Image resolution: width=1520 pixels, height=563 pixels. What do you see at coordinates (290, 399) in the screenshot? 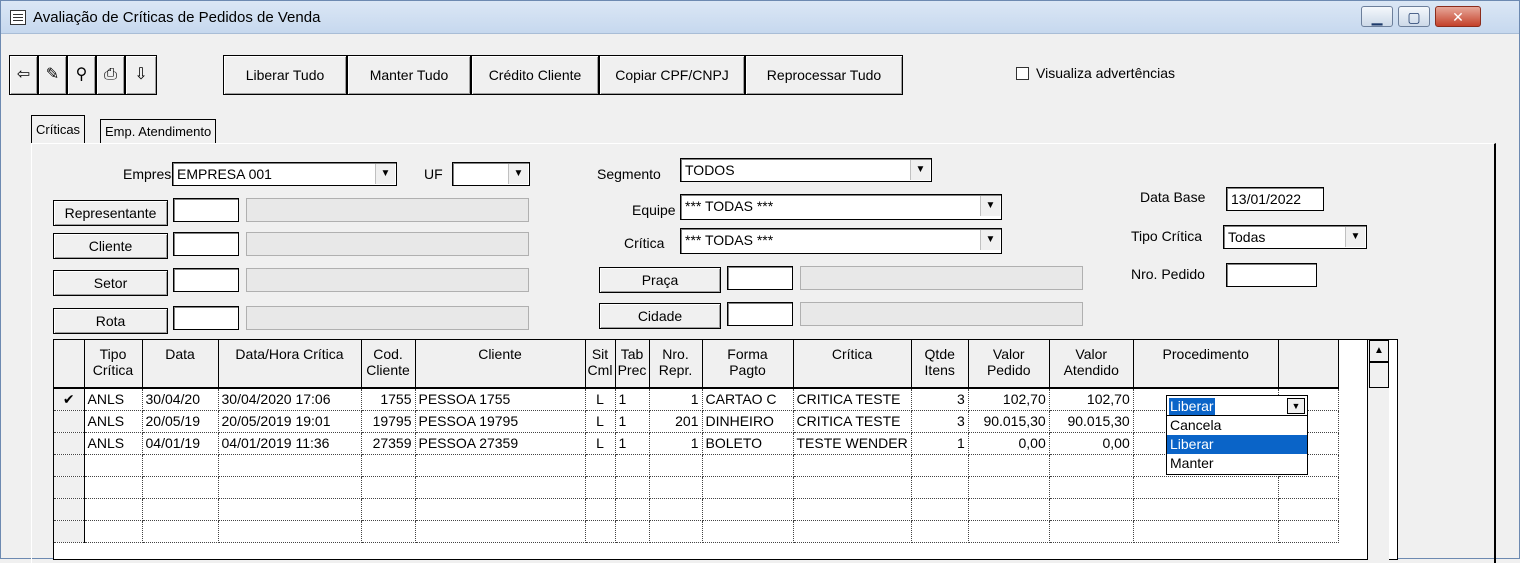
I see `table-cell: 30/04/2020 17:06` at bounding box center [290, 399].